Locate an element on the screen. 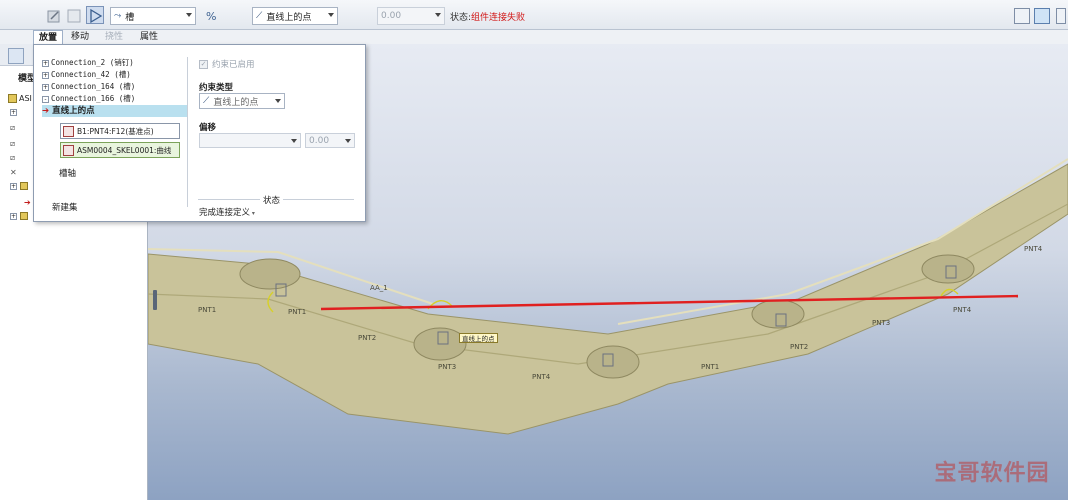 The image size is (1068, 500). part-label: AA_1 is located at coordinates (379, 288).